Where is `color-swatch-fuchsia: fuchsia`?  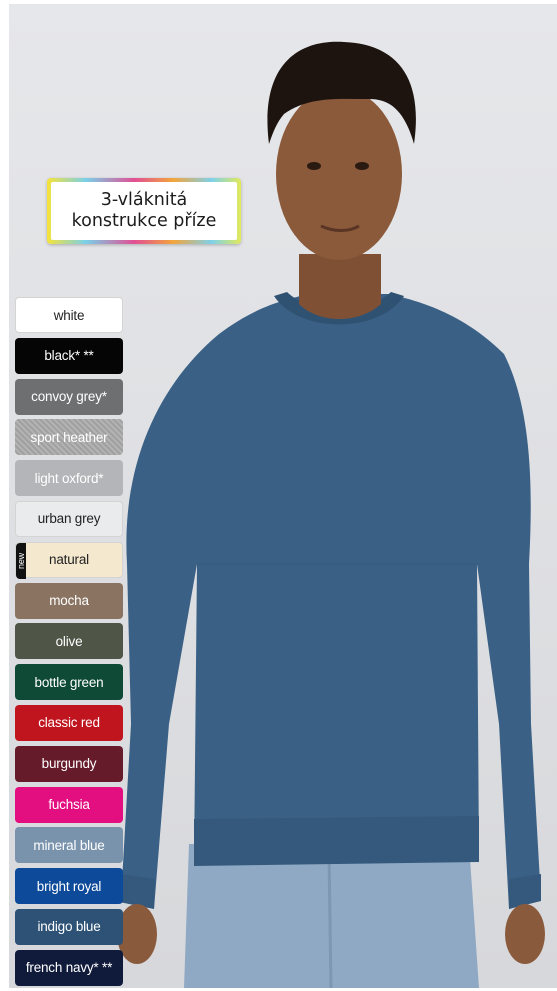
color-swatch-fuchsia: fuchsia is located at coordinates (69, 804).